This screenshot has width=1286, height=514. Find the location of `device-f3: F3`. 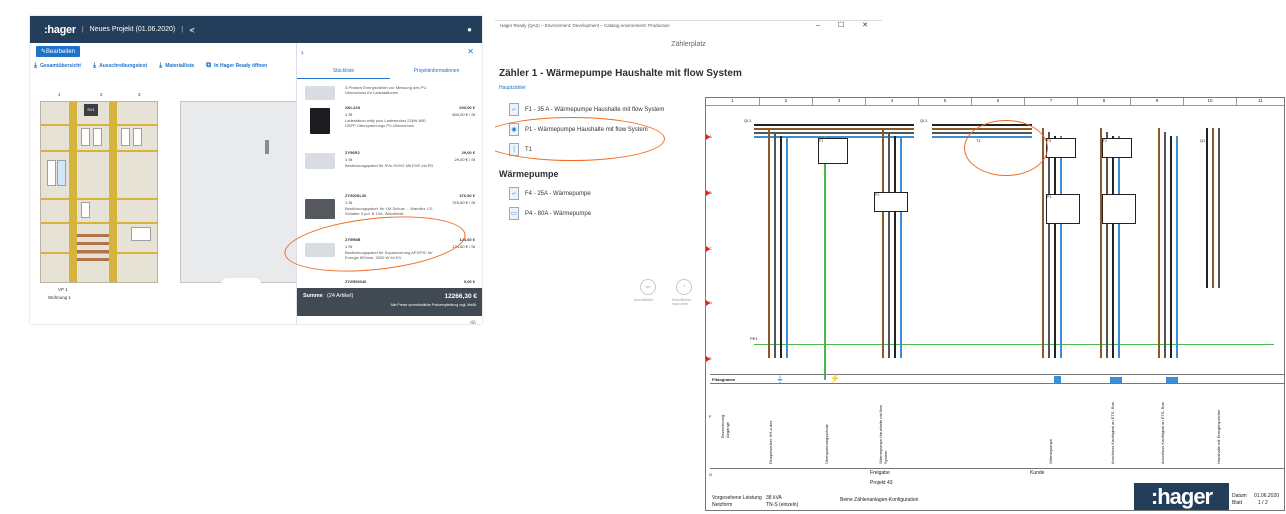

device-f3: F3 is located at coordinates (1061, 148).